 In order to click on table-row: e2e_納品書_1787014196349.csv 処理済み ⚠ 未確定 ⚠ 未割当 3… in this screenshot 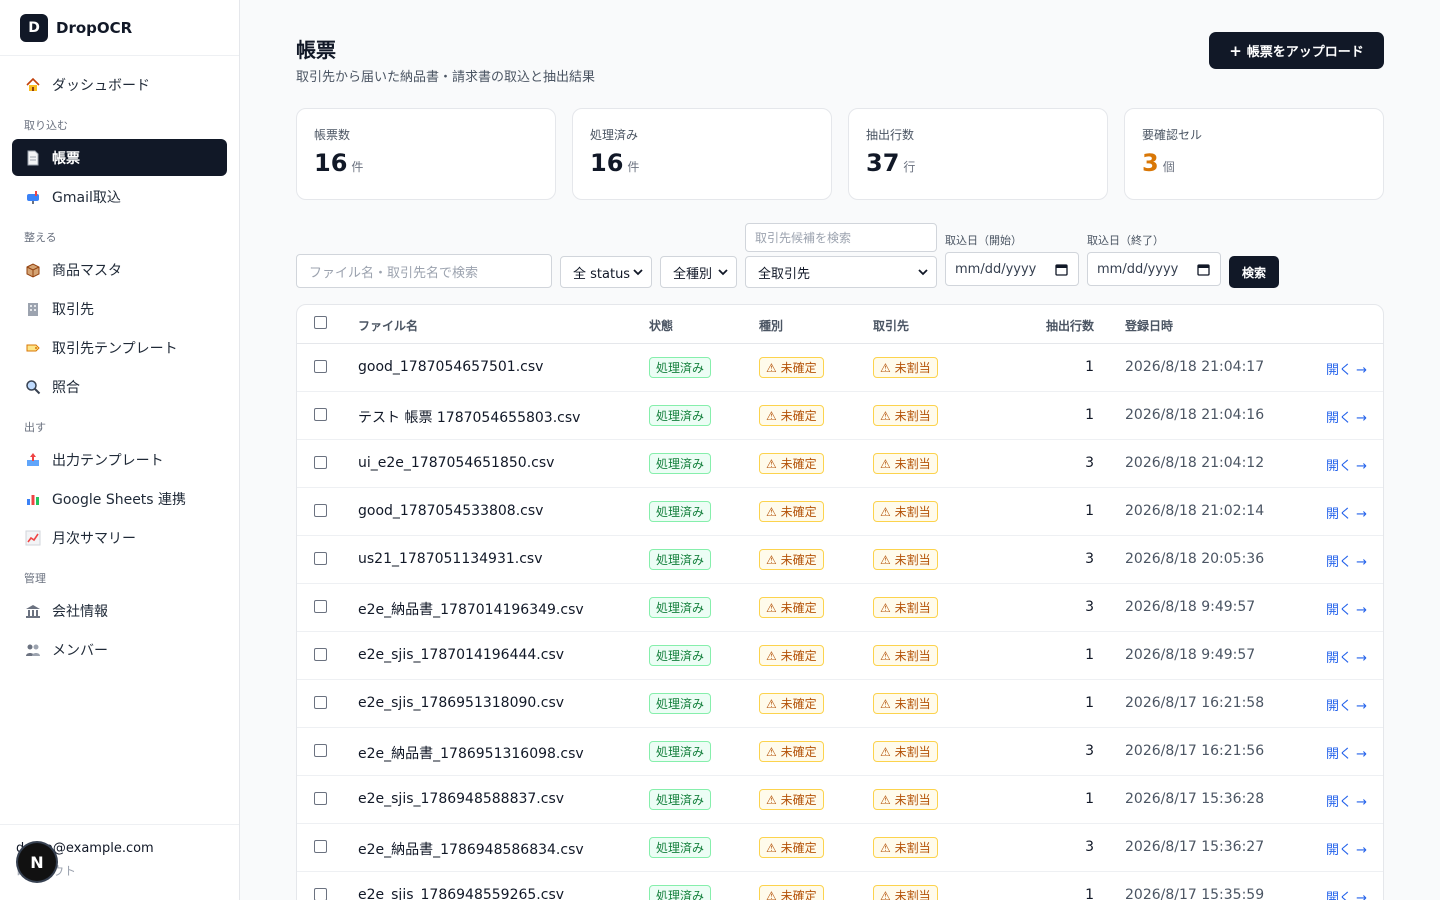, I will do `click(840, 608)`.